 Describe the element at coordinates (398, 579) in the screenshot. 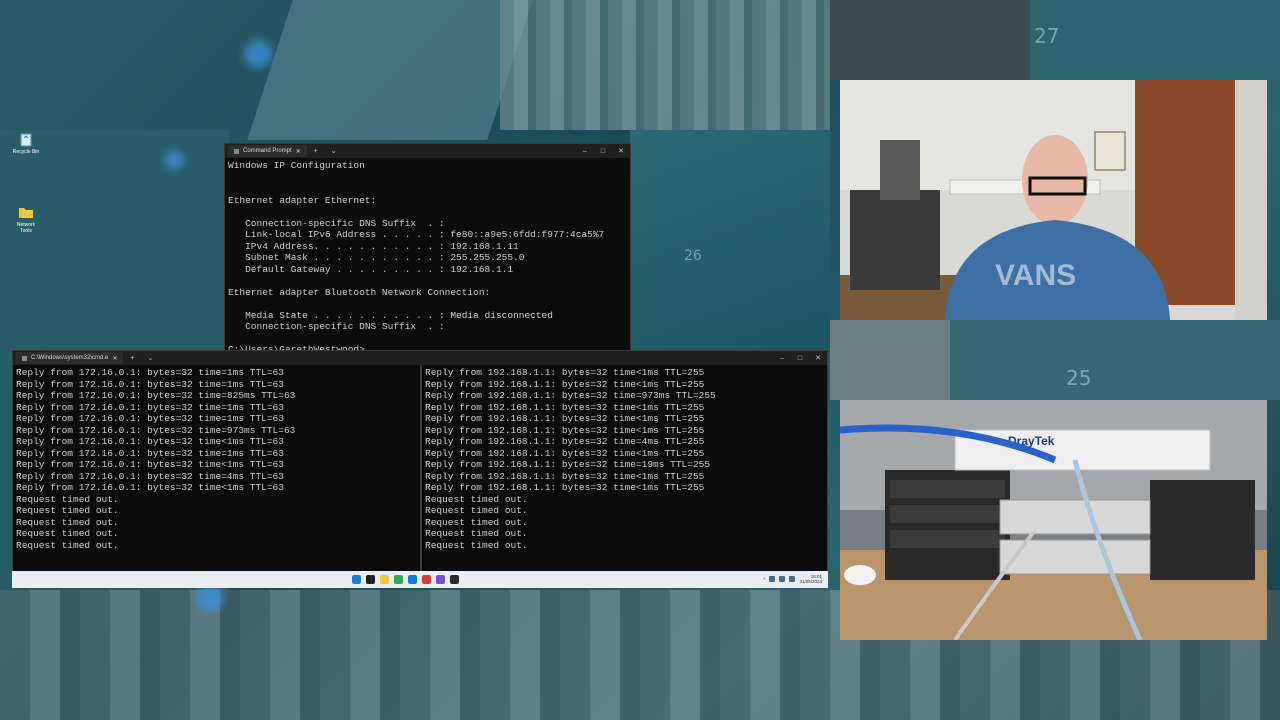

I see `chrome-icon` at that location.